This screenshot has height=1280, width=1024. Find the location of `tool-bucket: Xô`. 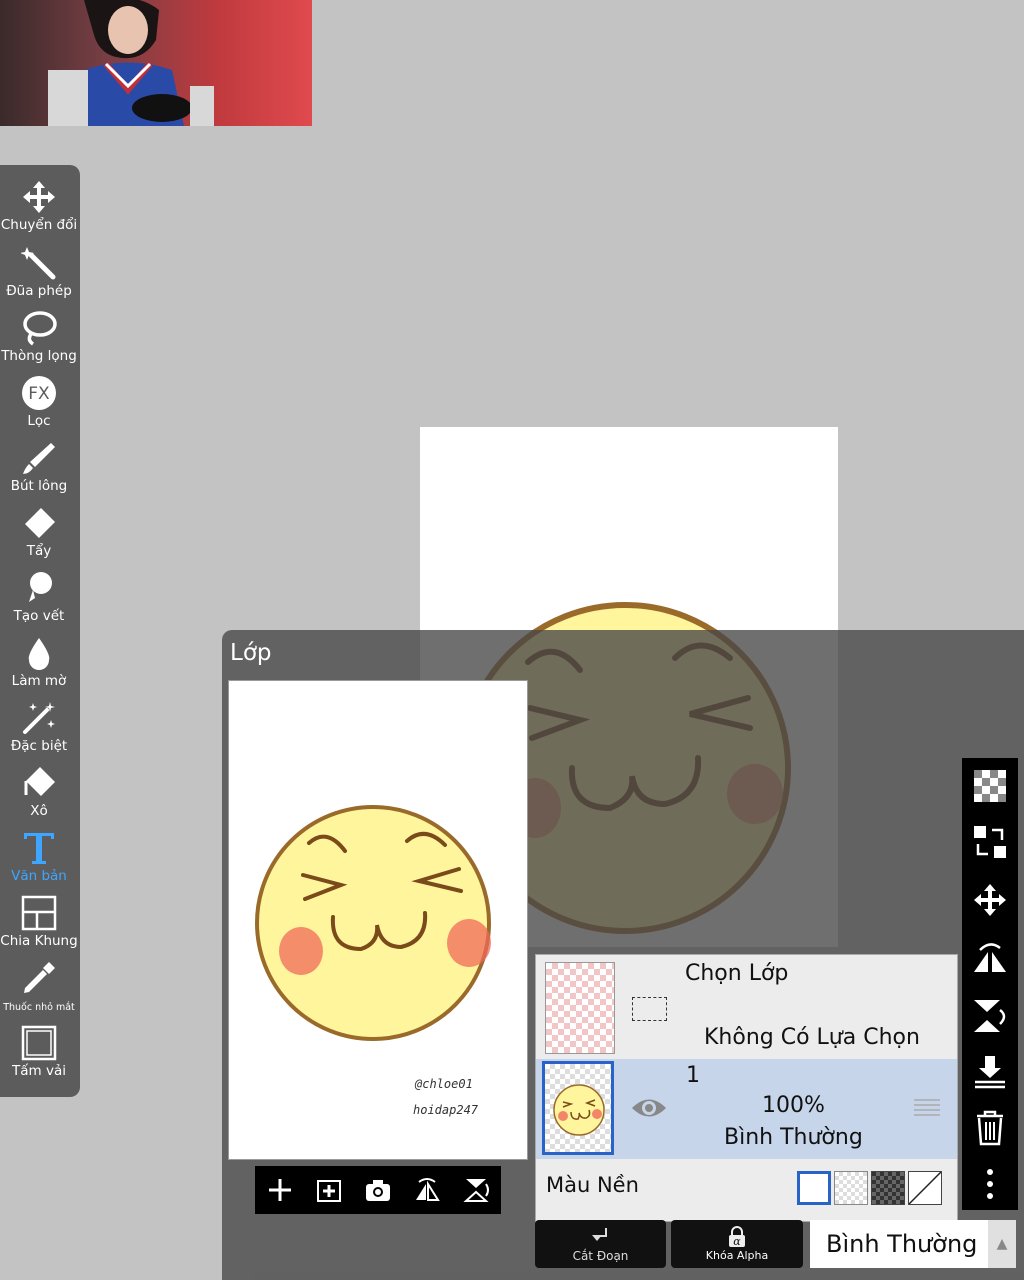

tool-bucket: Xô is located at coordinates (39, 797).